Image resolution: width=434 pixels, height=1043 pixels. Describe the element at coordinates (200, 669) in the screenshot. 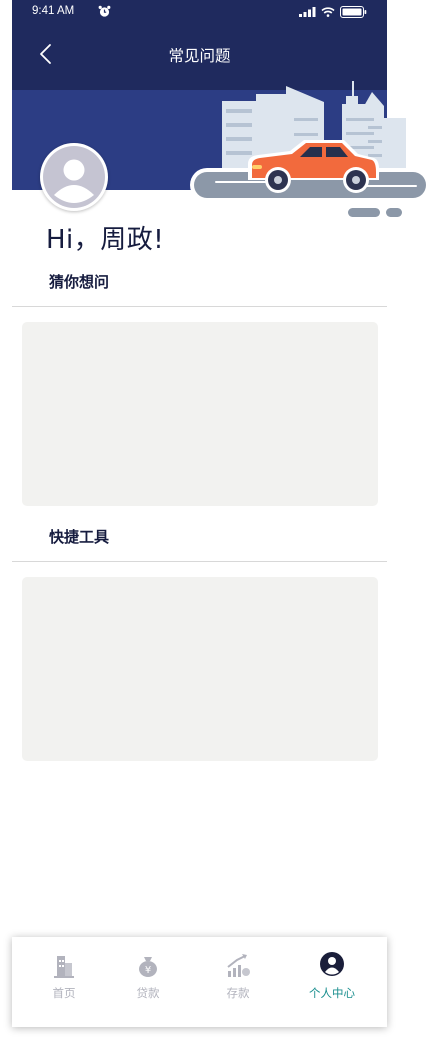

I see `tools-card` at that location.